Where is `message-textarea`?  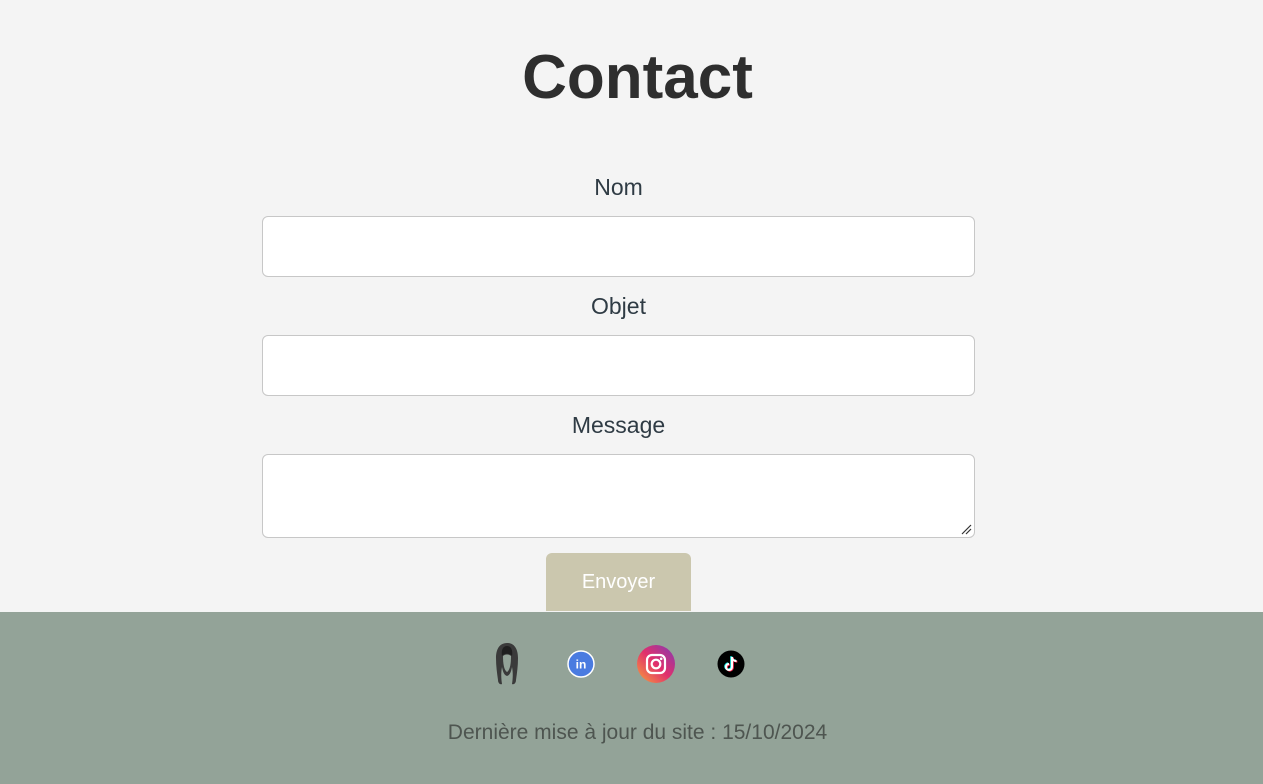 message-textarea is located at coordinates (618, 496).